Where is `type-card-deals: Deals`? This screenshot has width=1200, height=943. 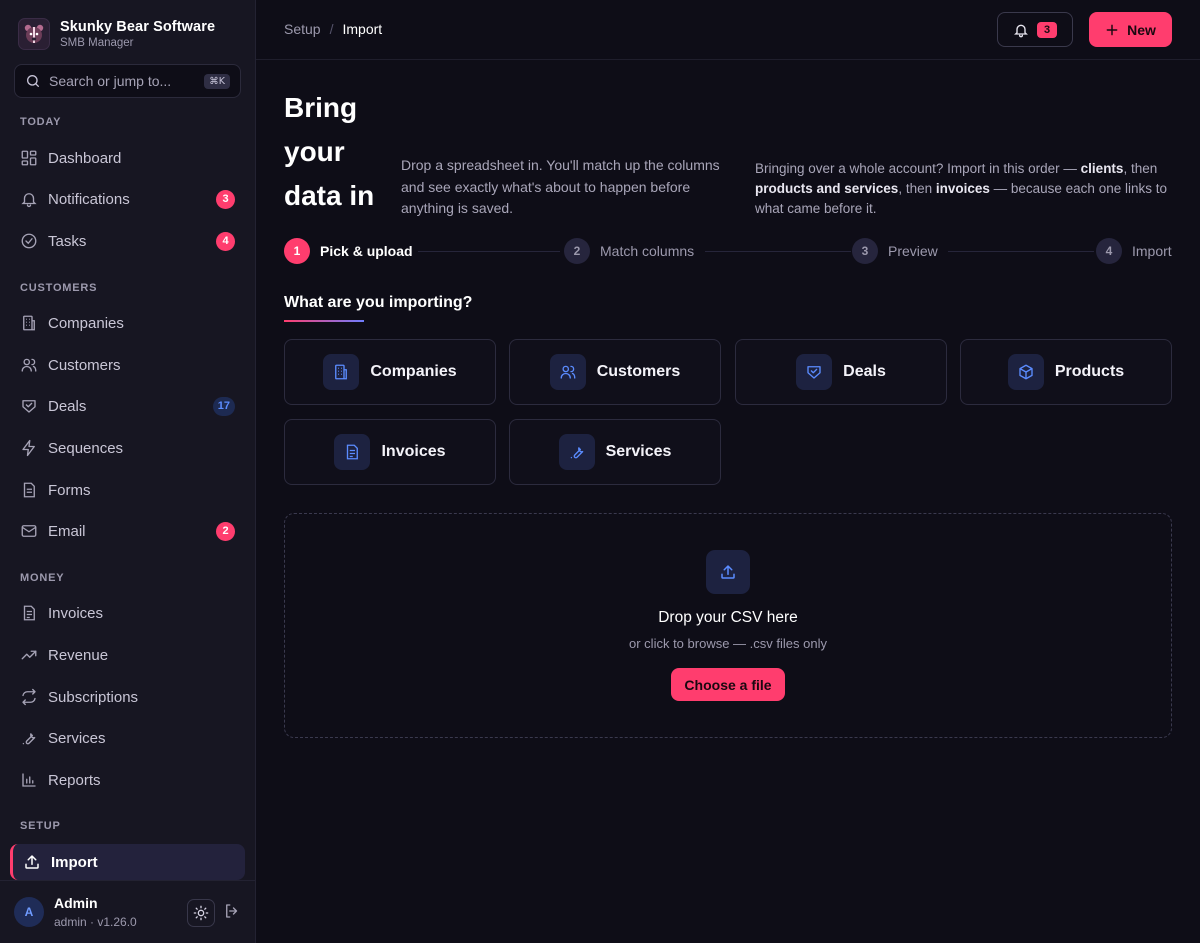 type-card-deals: Deals is located at coordinates (841, 372).